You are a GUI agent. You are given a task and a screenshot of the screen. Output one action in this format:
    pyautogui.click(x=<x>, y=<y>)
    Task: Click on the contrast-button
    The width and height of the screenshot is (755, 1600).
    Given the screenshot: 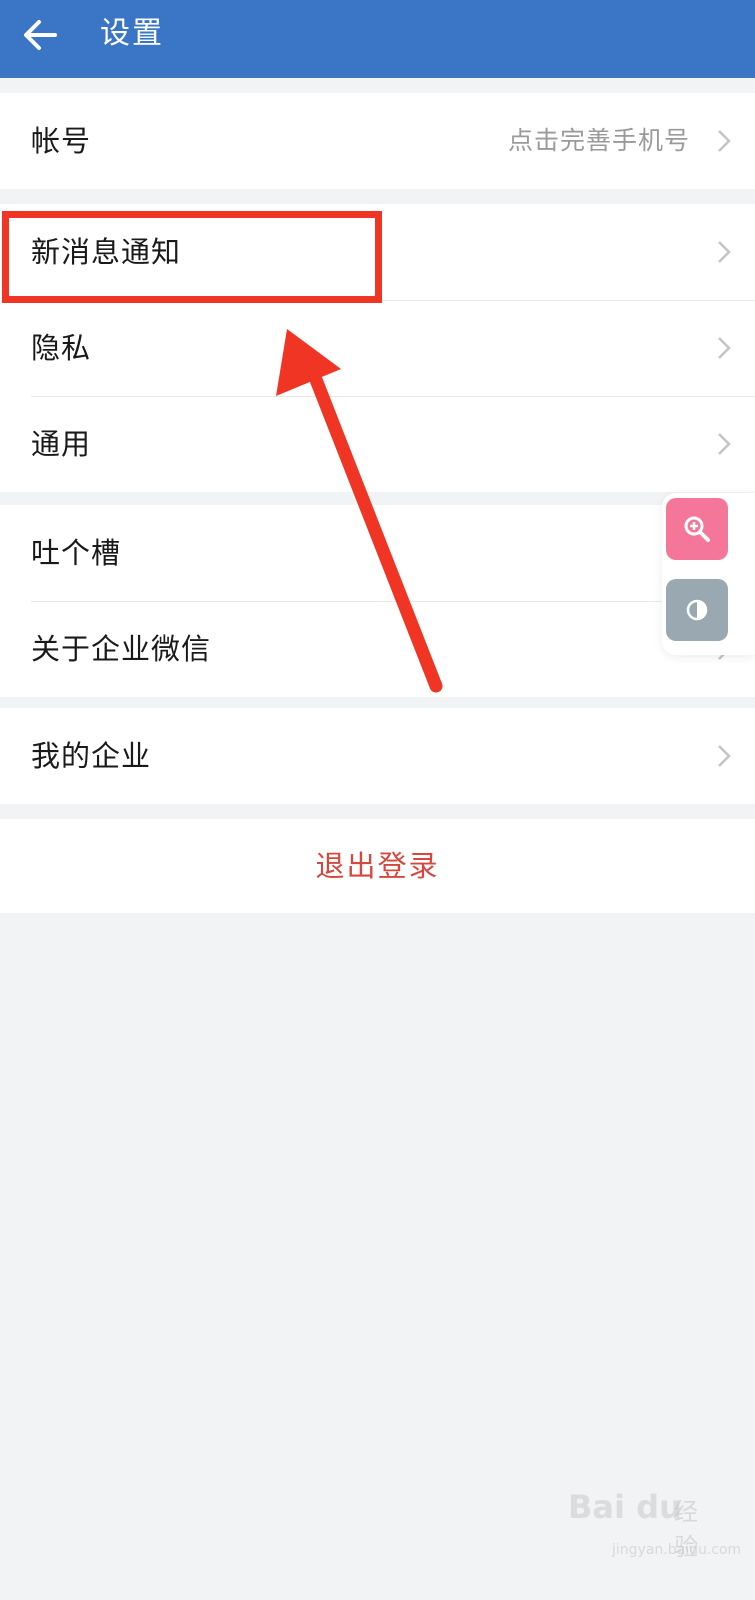 What is the action you would take?
    pyautogui.click(x=697, y=610)
    